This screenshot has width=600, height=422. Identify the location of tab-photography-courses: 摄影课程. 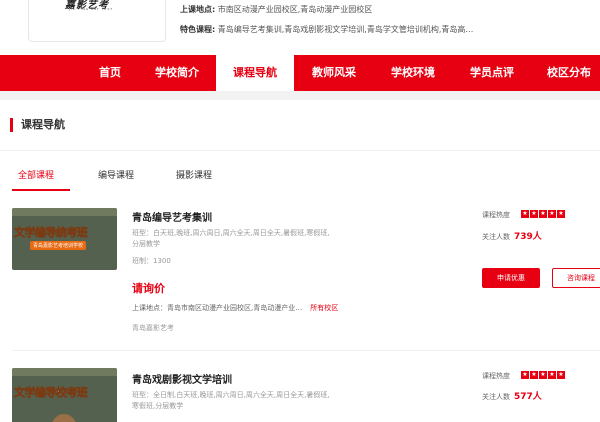
(194, 174).